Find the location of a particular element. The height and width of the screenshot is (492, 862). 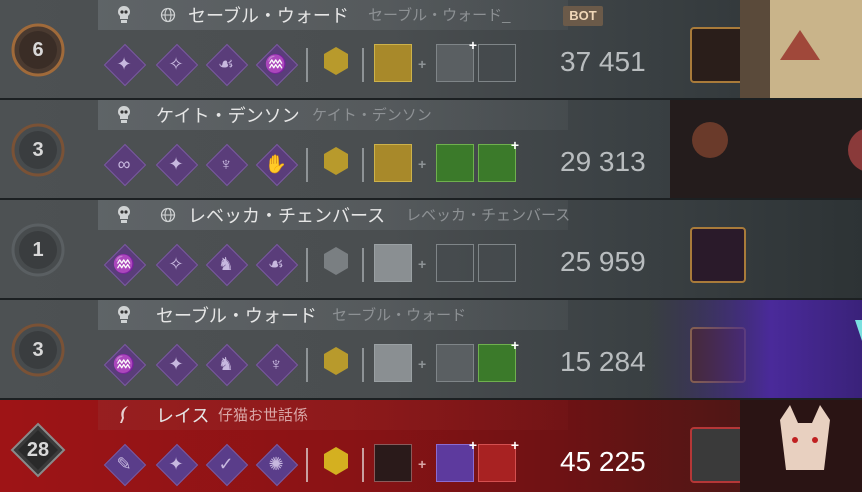

perk-icon: ✋ is located at coordinates (276, 164).